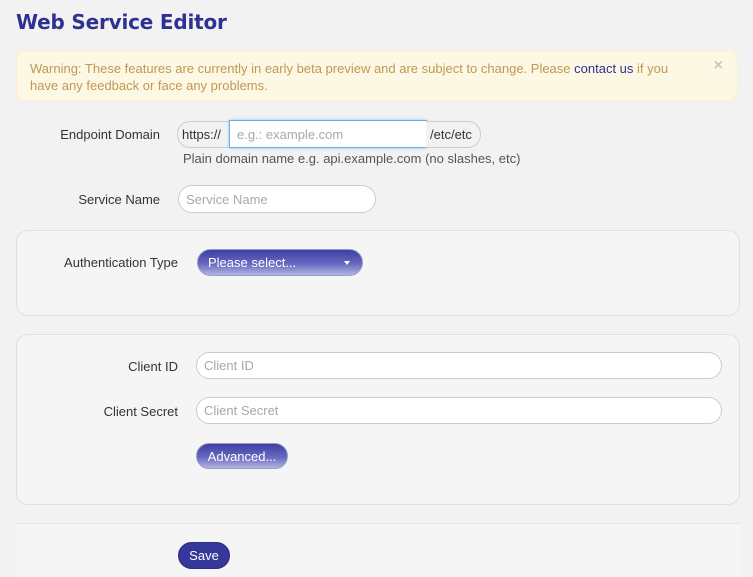  What do you see at coordinates (459, 365) in the screenshot?
I see `client-id-input` at bounding box center [459, 365].